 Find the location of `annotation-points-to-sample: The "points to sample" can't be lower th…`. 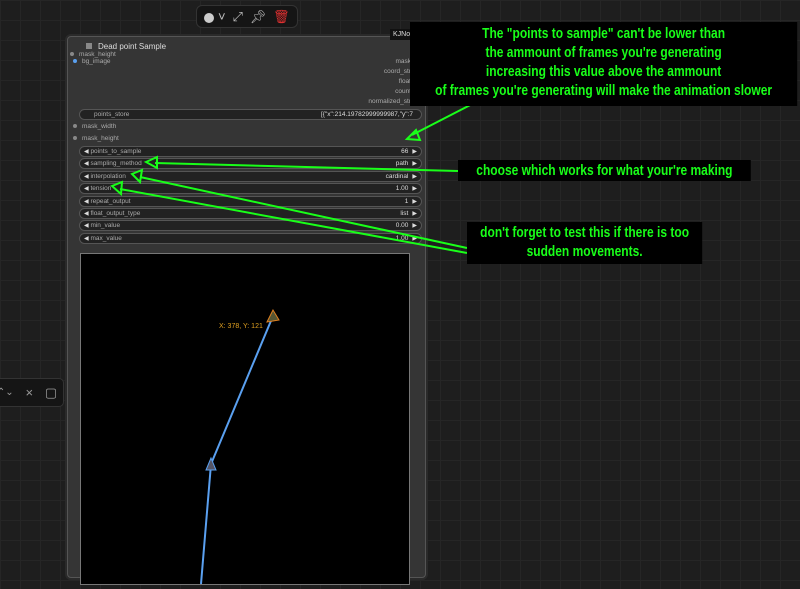

annotation-points-to-sample: The "points to sample" can't be lower th… is located at coordinates (604, 64).